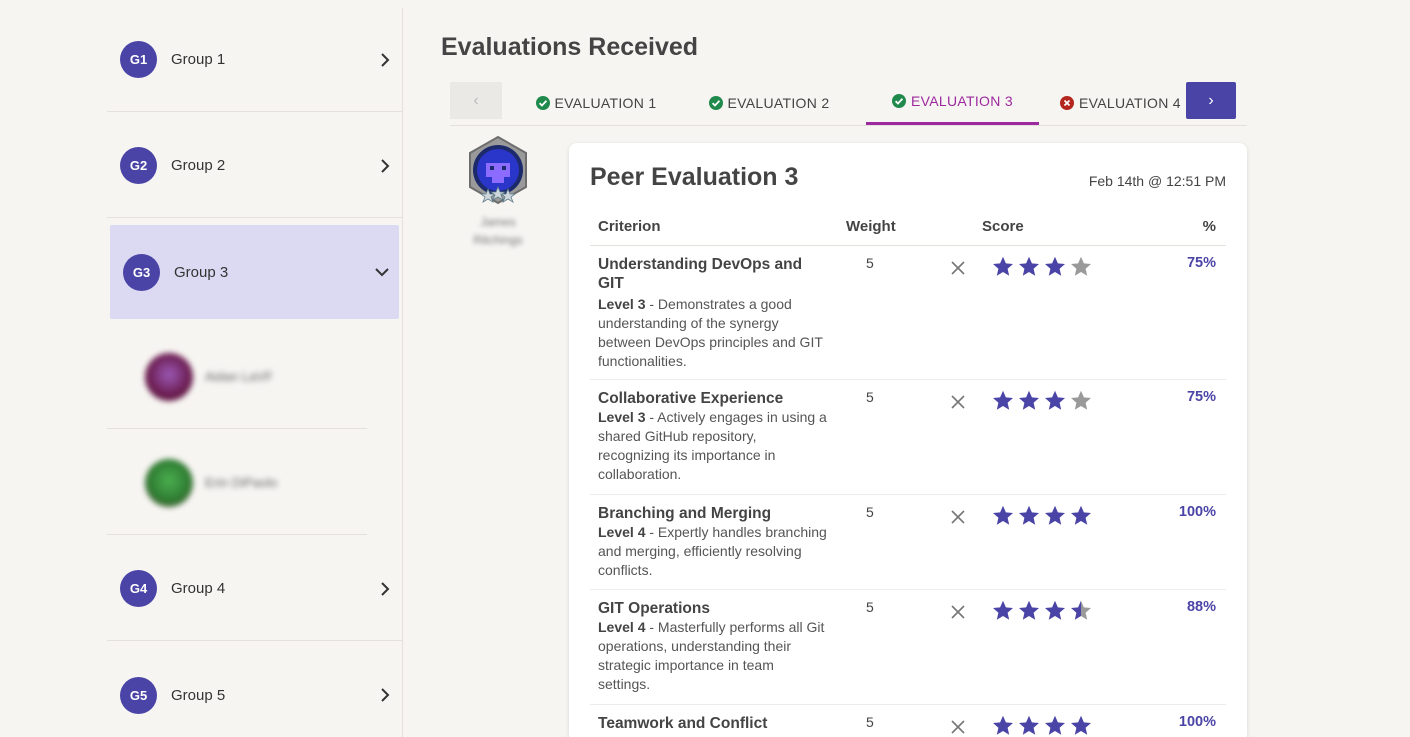 The image size is (1410, 737). I want to click on tabs-next-button: ›, so click(1211, 100).